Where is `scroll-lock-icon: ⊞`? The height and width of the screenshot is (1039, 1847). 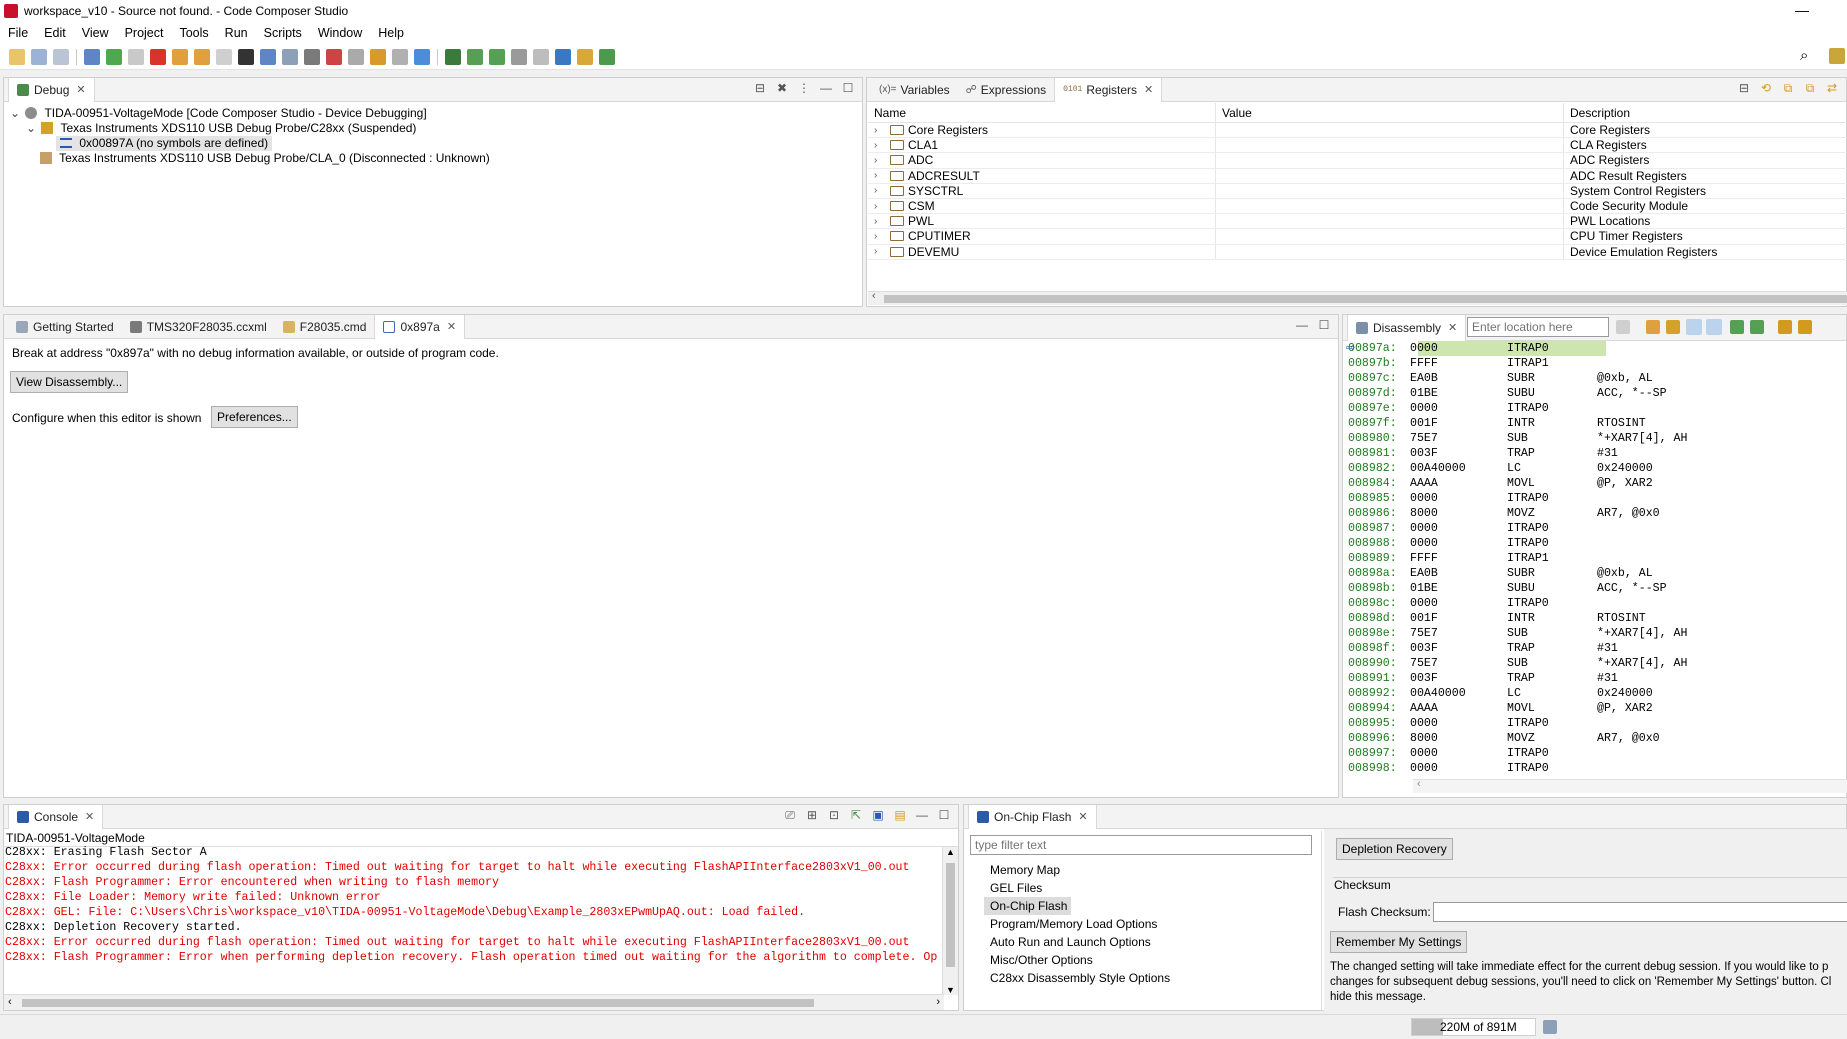 scroll-lock-icon: ⊞ is located at coordinates (812, 816).